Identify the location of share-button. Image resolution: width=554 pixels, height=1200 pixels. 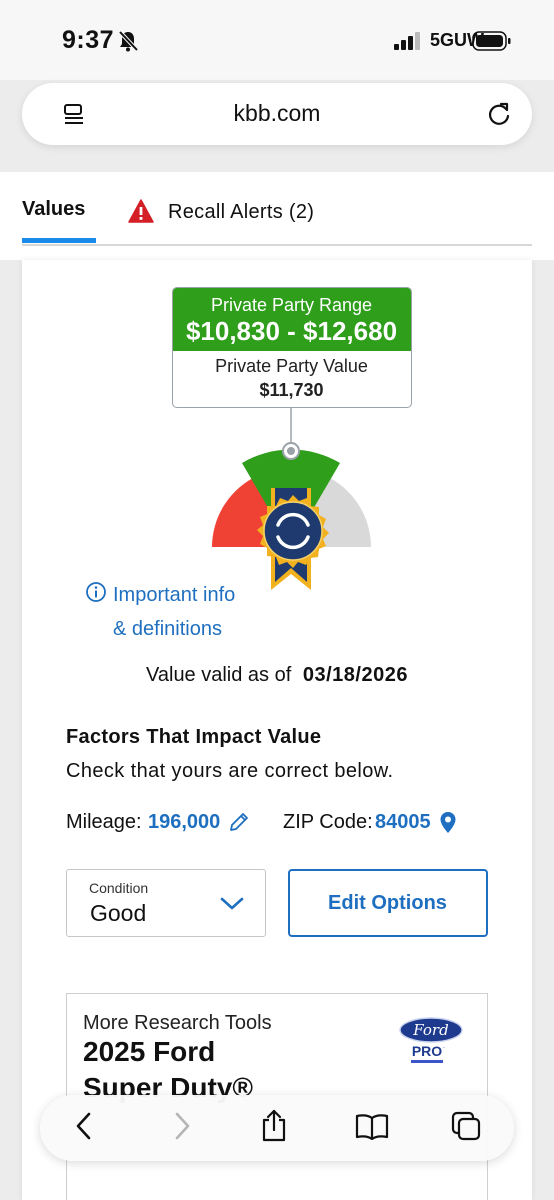
(274, 1128).